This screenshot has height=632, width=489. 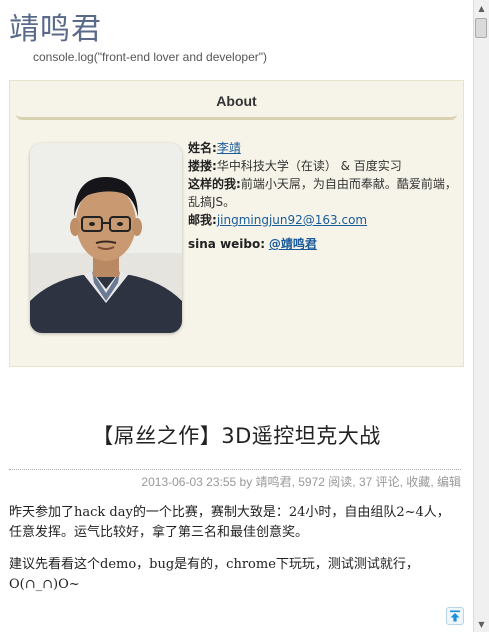 I want to click on back-to-top-button, so click(x=455, y=616).